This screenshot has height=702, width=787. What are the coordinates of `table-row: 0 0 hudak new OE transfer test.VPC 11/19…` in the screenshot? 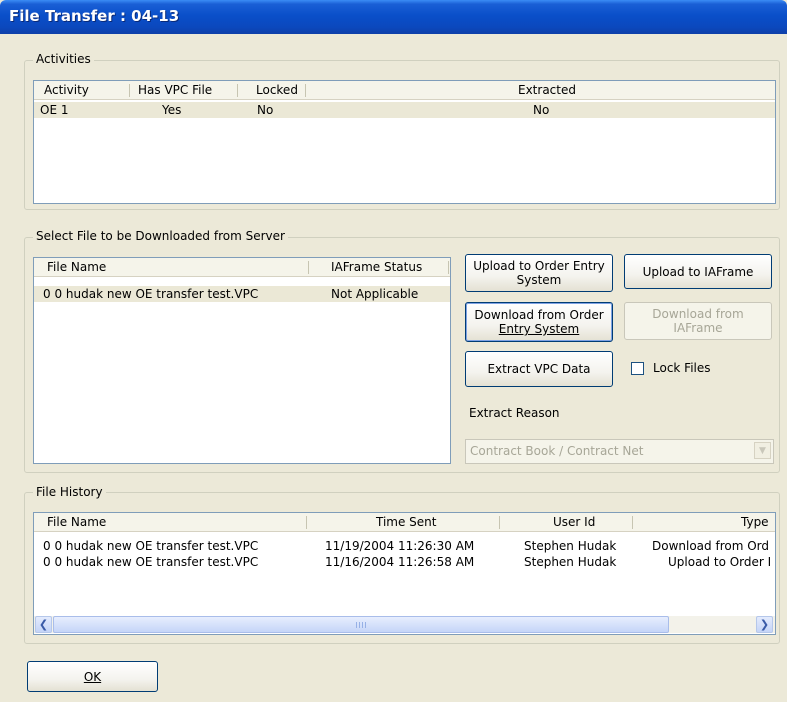 It's located at (404, 546).